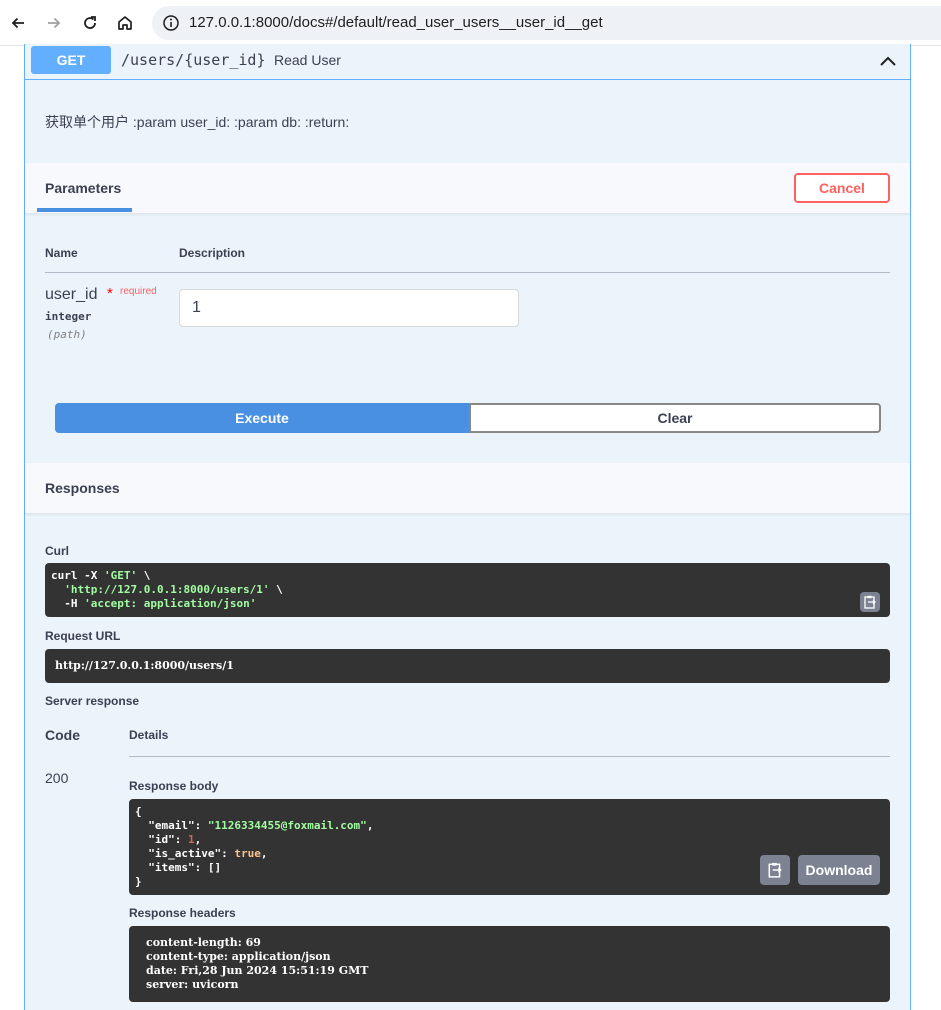 This screenshot has height=1010, width=941. What do you see at coordinates (238, 956) in the screenshot?
I see `header-line: content-type: application/json` at bounding box center [238, 956].